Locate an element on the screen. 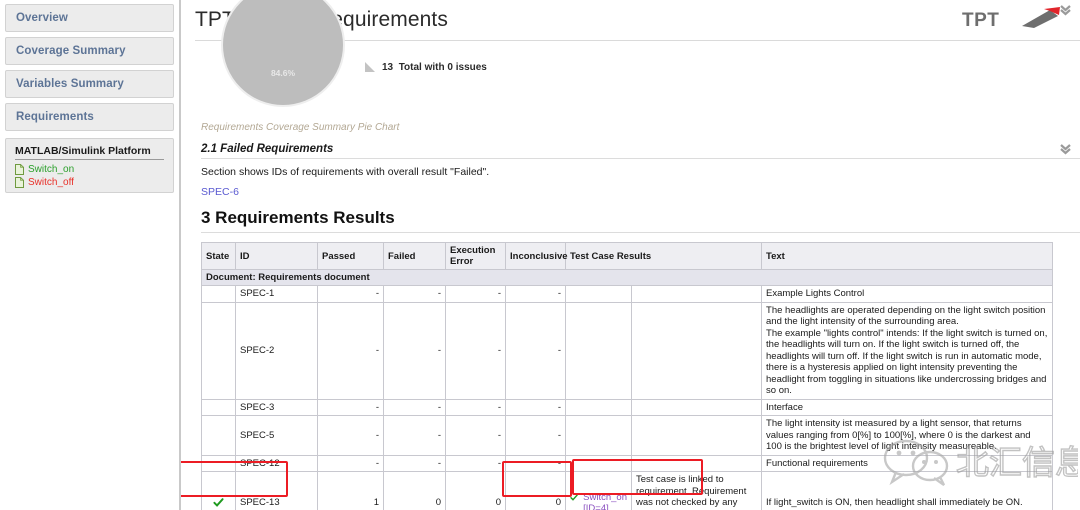 The height and width of the screenshot is (510, 1080). cell-execution-error: 0 is located at coordinates (475, 490).